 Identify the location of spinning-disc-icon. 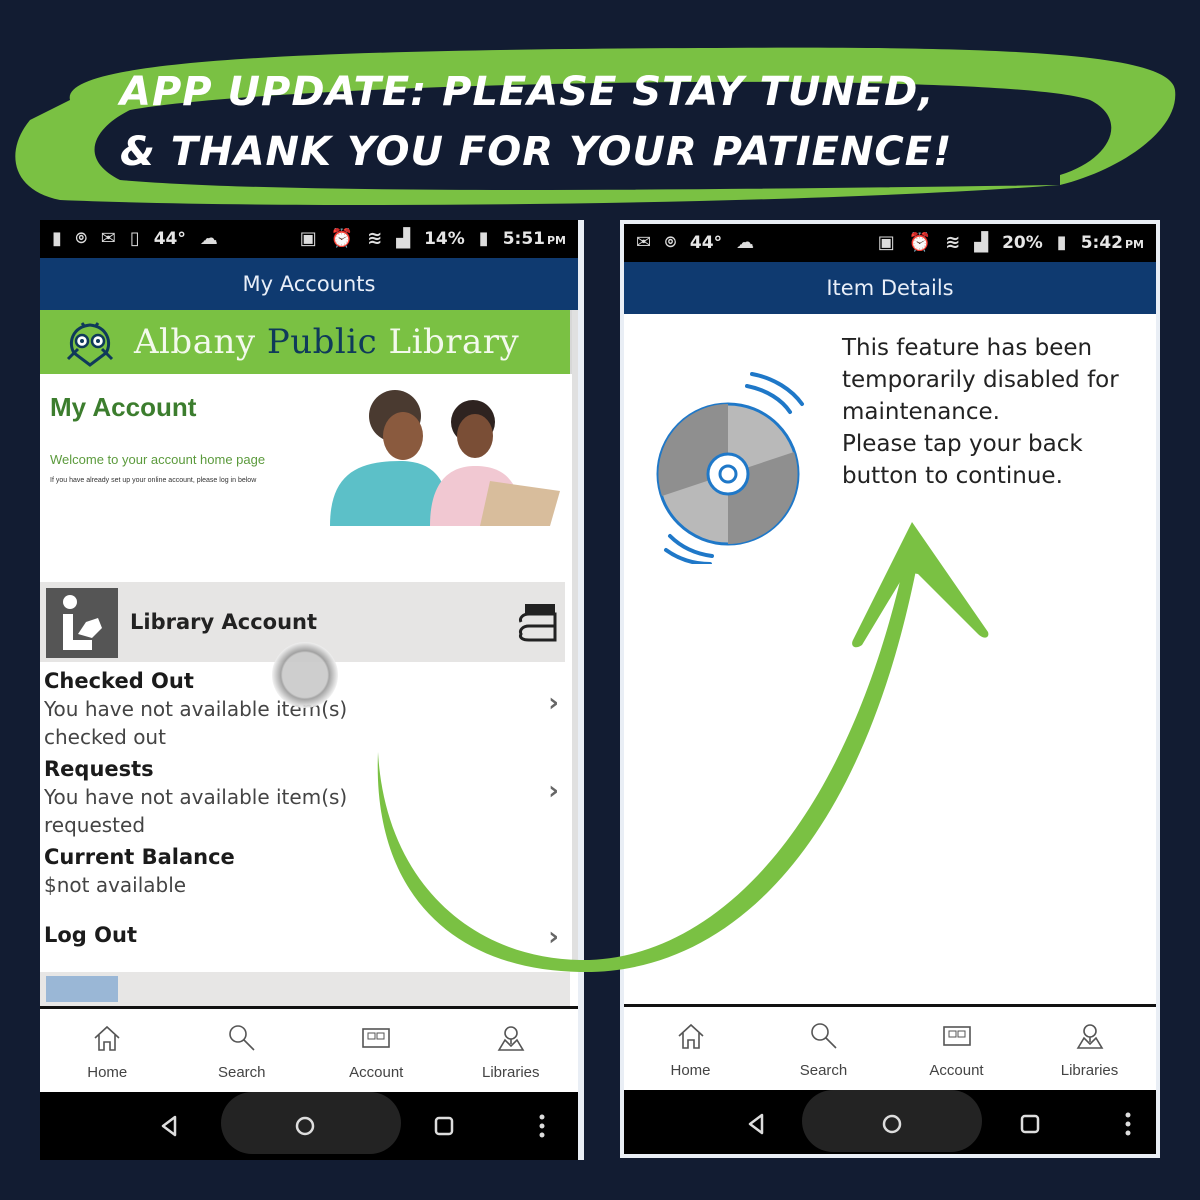
(730, 468).